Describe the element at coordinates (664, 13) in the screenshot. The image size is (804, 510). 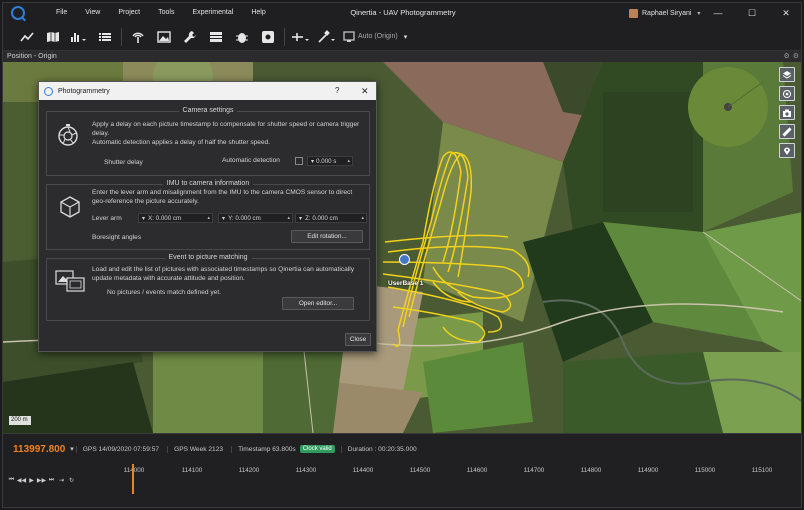
I see `user-menu: Raphael Siryani ▾` at that location.